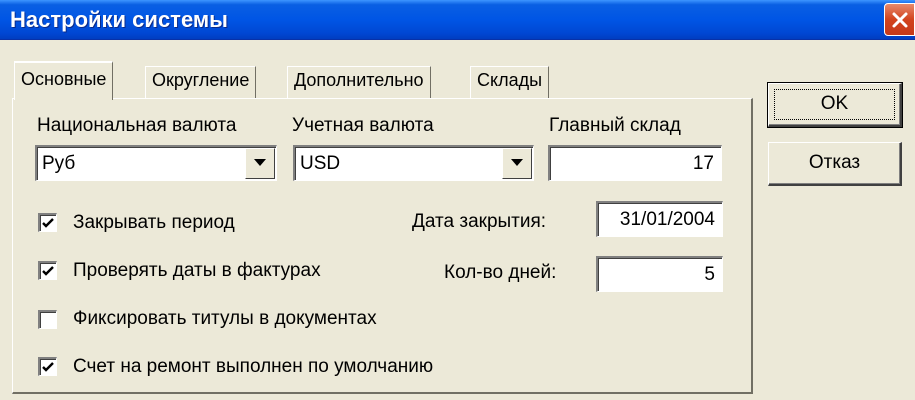 This screenshot has width=915, height=400. I want to click on check-invoice-dates-label: Проверять даты в фактурах, so click(197, 271).